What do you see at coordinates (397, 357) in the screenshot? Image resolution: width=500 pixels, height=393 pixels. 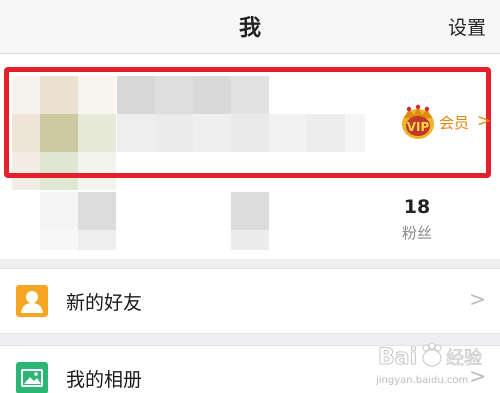 I see `svg-text: Bai` at bounding box center [397, 357].